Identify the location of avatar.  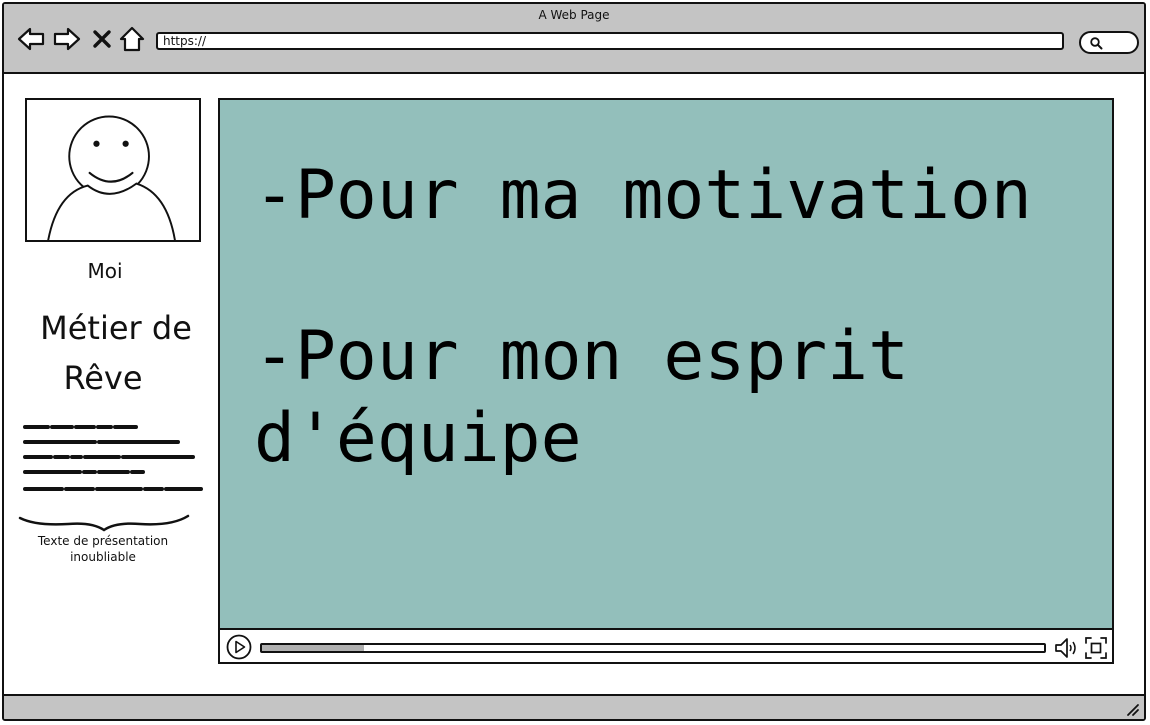
(113, 170).